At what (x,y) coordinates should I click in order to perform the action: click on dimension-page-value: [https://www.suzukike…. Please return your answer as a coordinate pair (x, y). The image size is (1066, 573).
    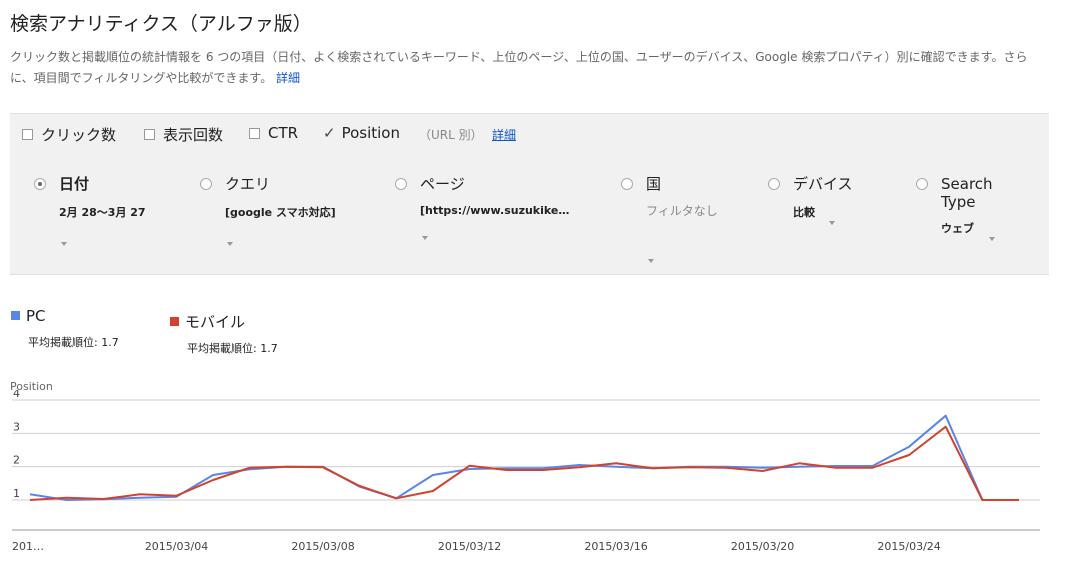
    Looking at the image, I should click on (494, 210).